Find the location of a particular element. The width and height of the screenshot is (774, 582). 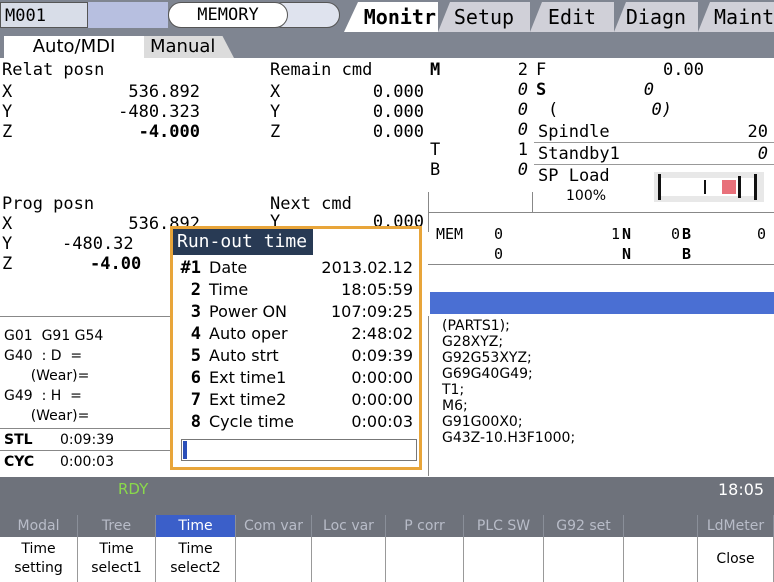

program-line: (PARTS1); is located at coordinates (476, 326).